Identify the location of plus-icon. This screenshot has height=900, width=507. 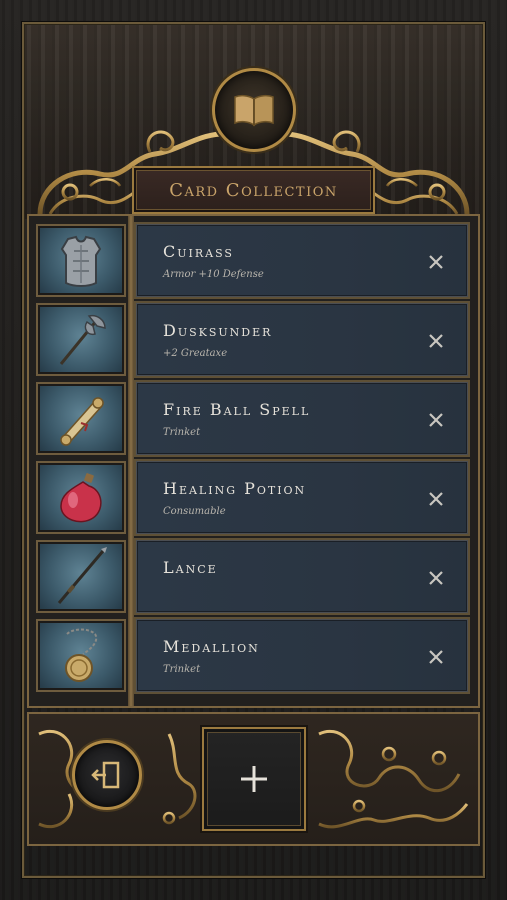
(254, 779).